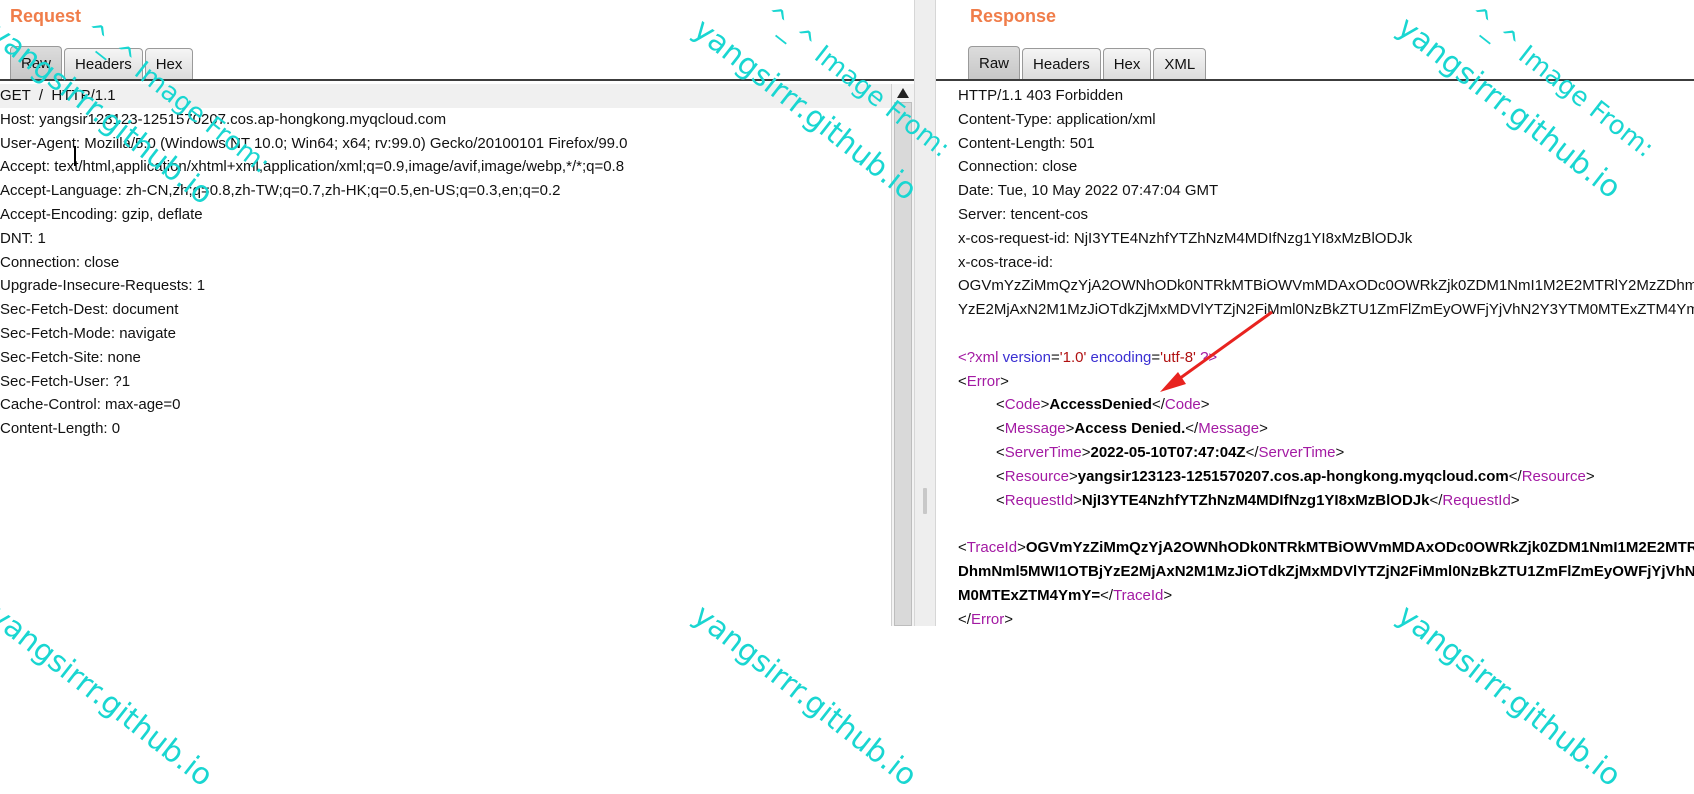 Image resolution: width=1694 pixels, height=794 pixels. I want to click on request-line: GET / HTTP/1.1, so click(446, 96).